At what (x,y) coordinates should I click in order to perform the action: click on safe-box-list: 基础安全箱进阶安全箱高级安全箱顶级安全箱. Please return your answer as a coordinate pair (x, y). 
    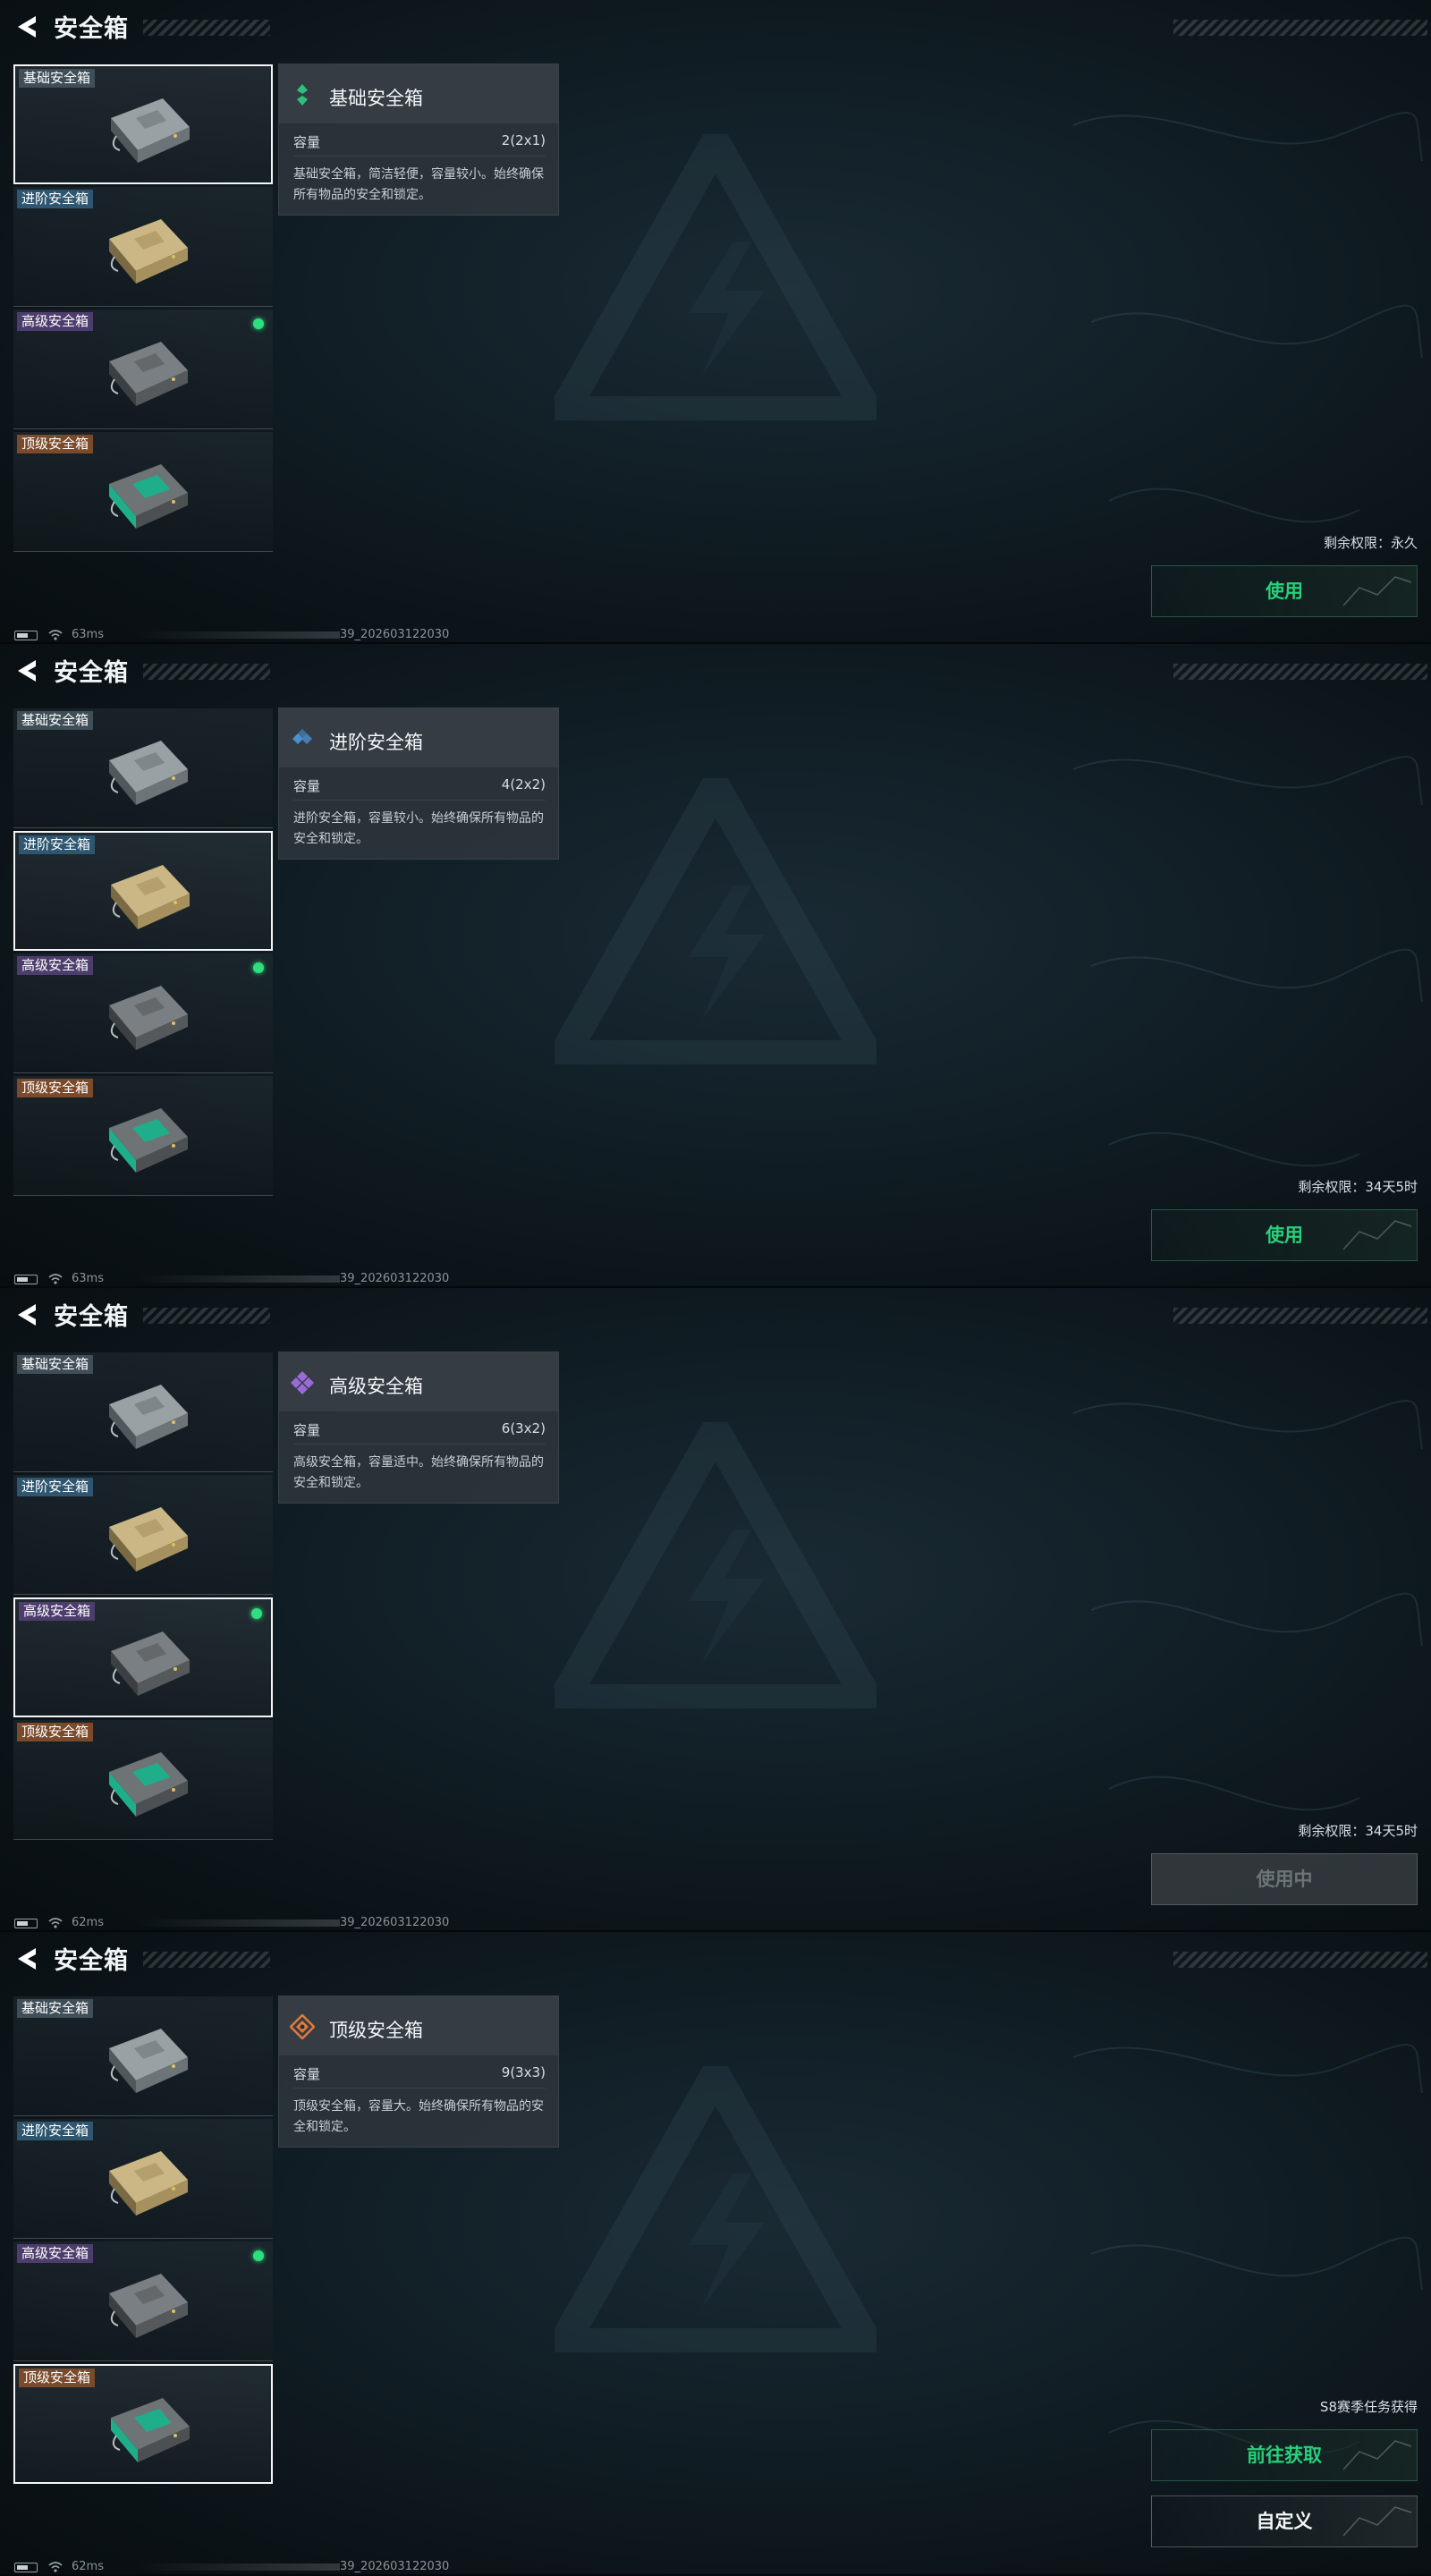
    Looking at the image, I should click on (143, 1597).